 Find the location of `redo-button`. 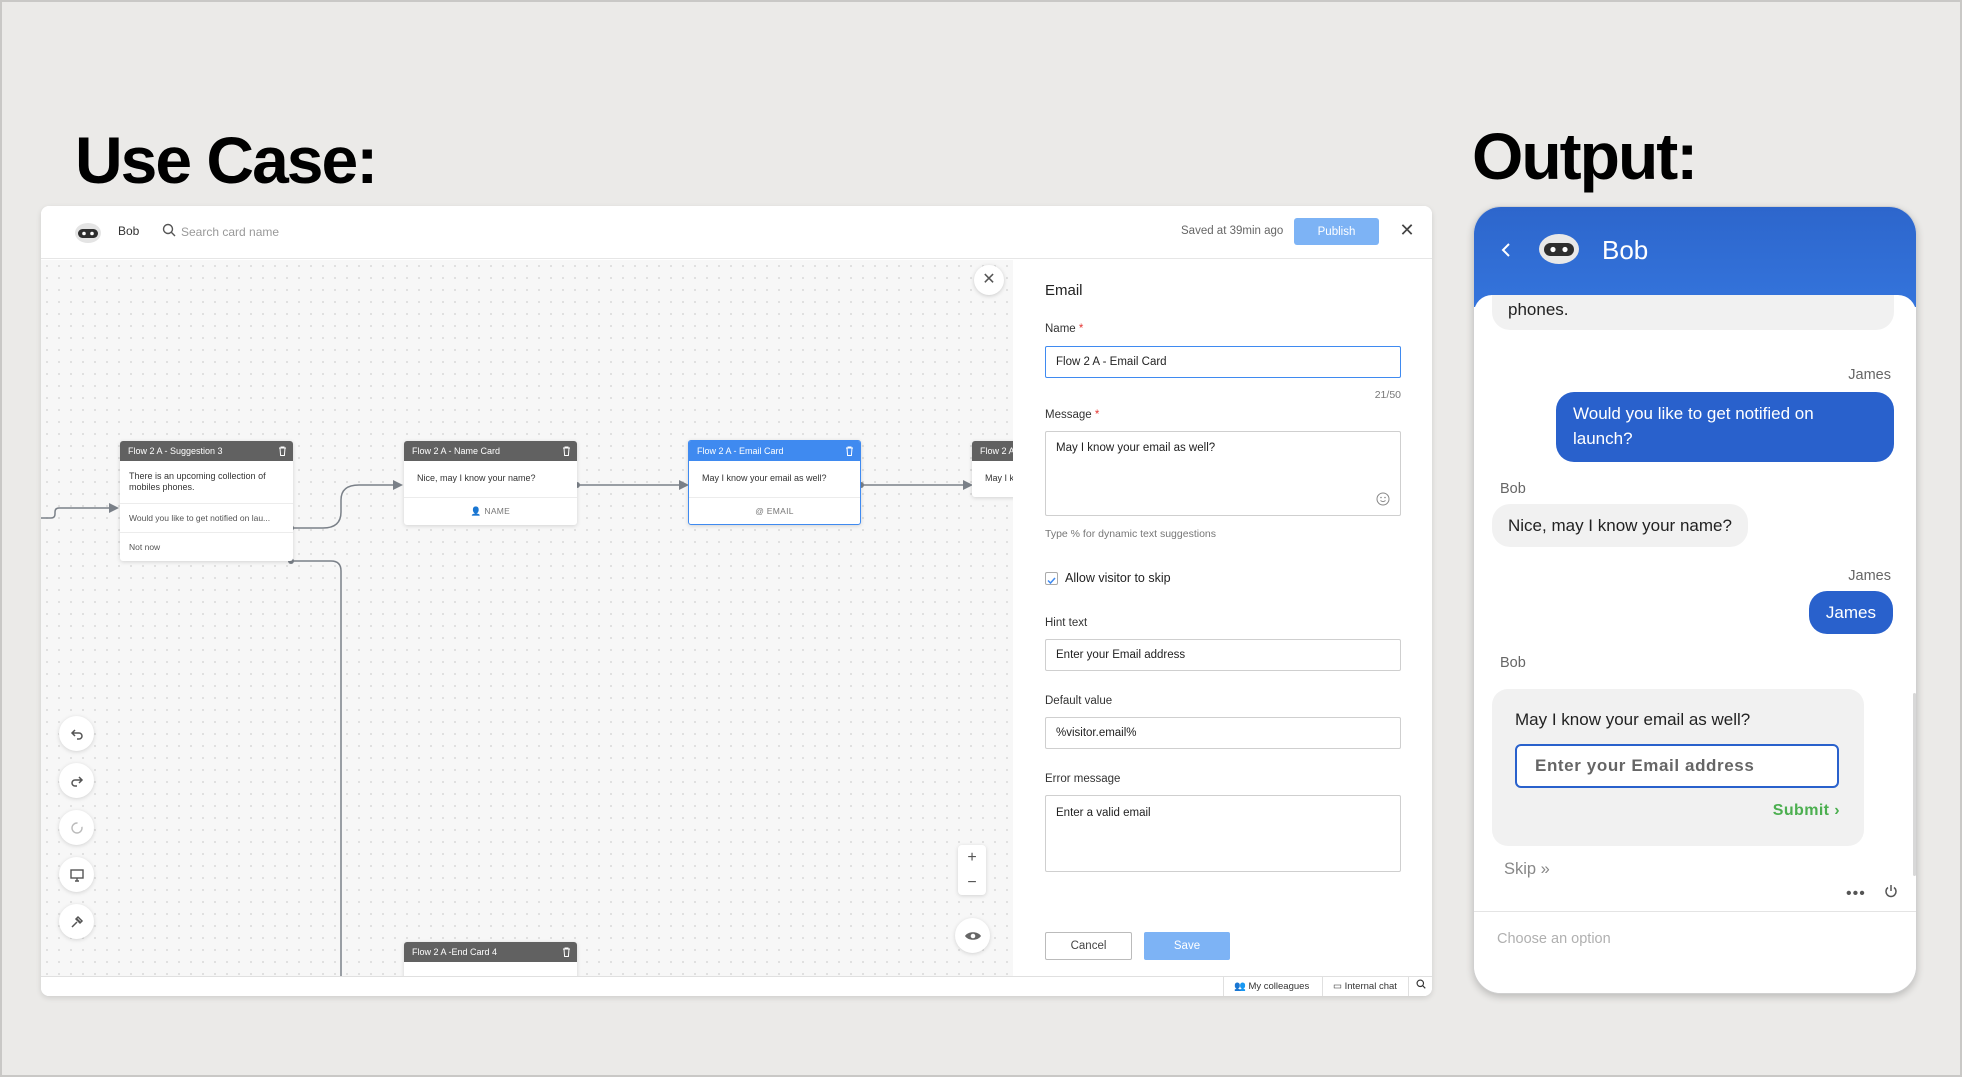

redo-button is located at coordinates (76, 780).